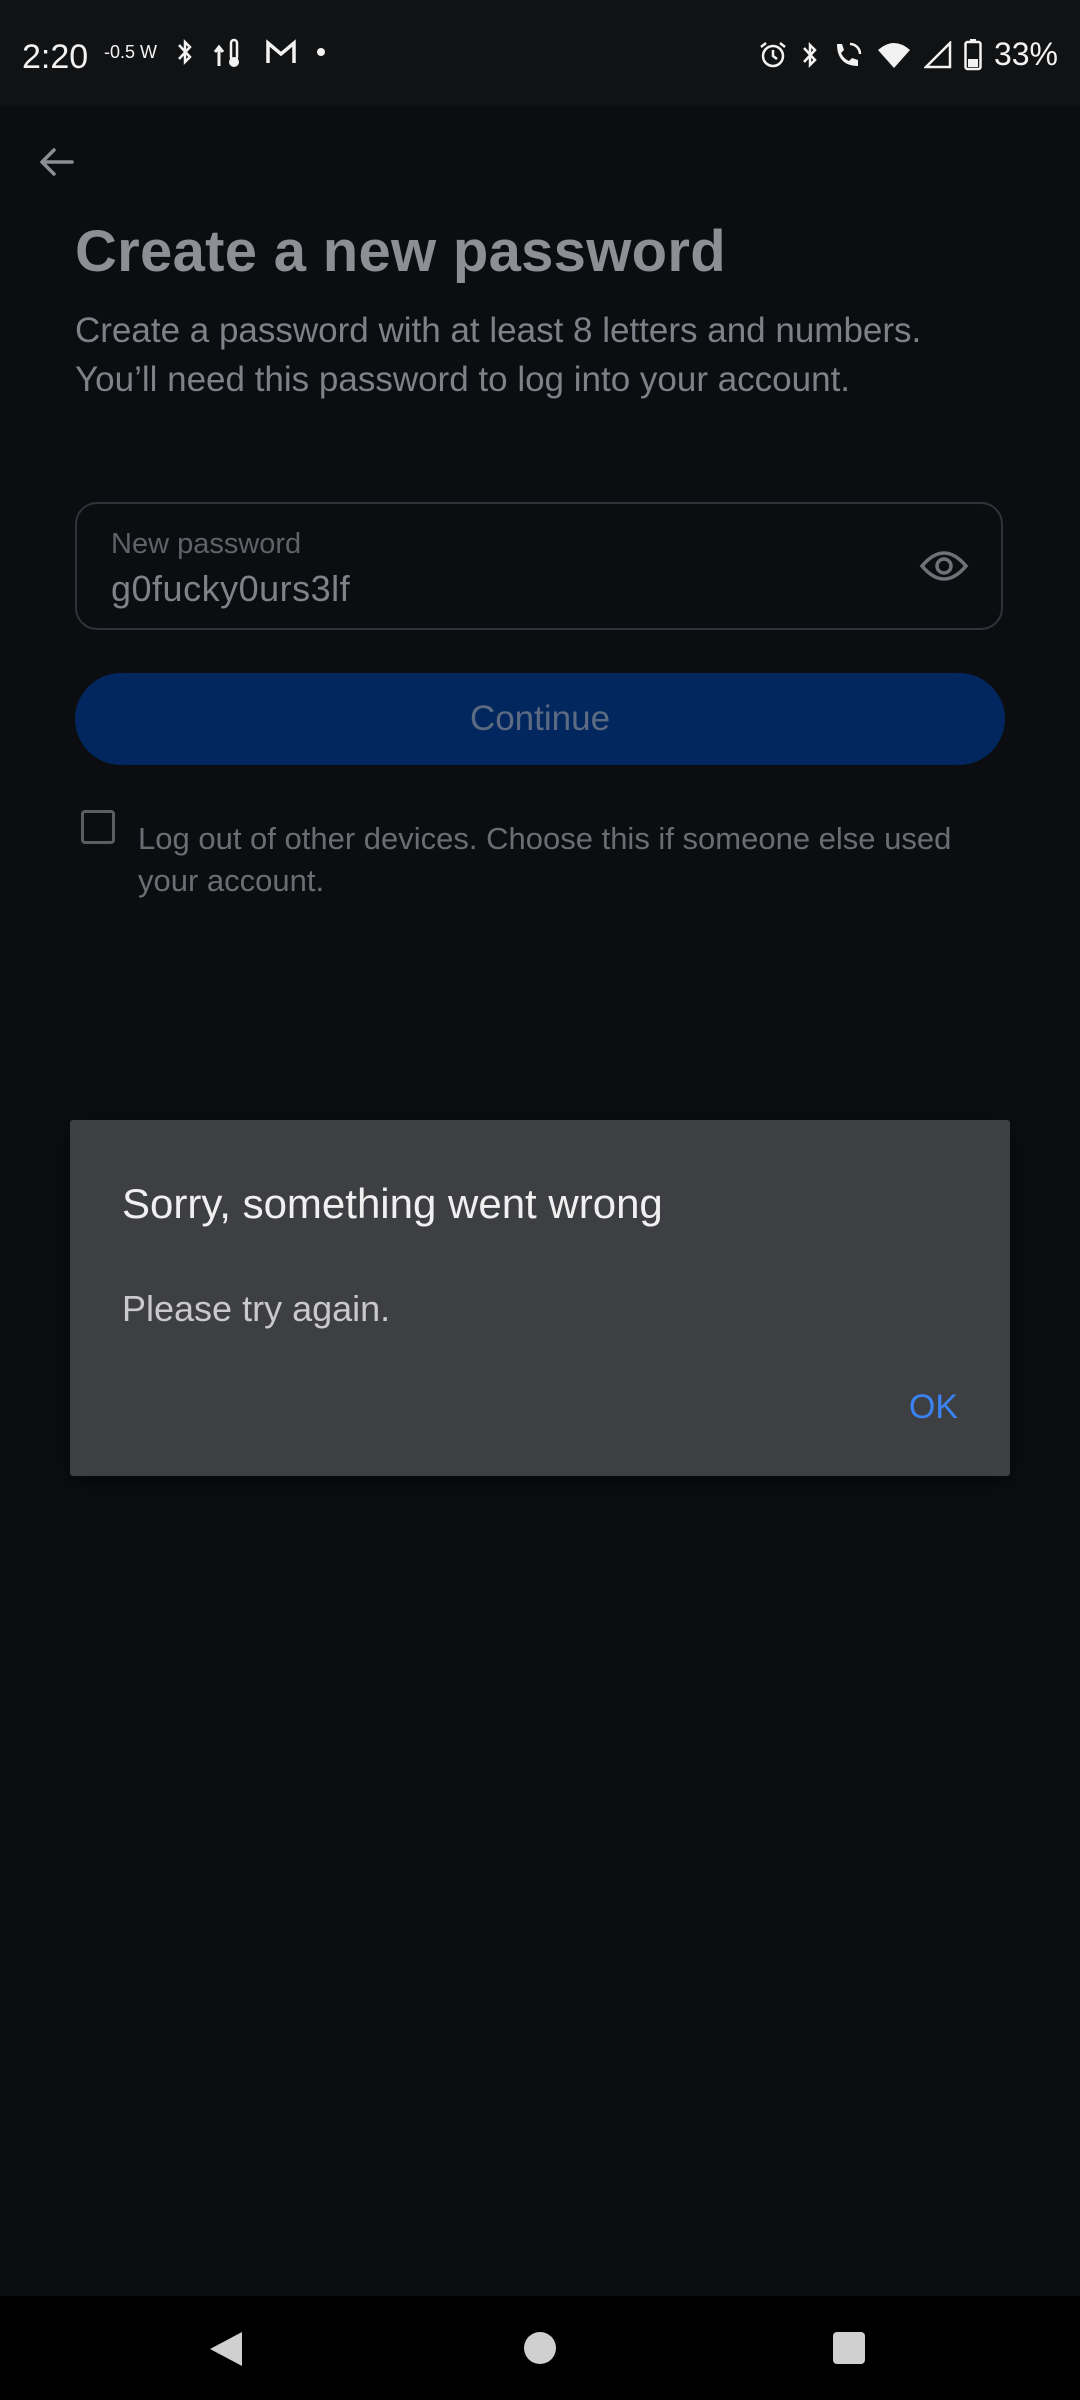  What do you see at coordinates (849, 2348) in the screenshot?
I see `nav-recents-icon` at bounding box center [849, 2348].